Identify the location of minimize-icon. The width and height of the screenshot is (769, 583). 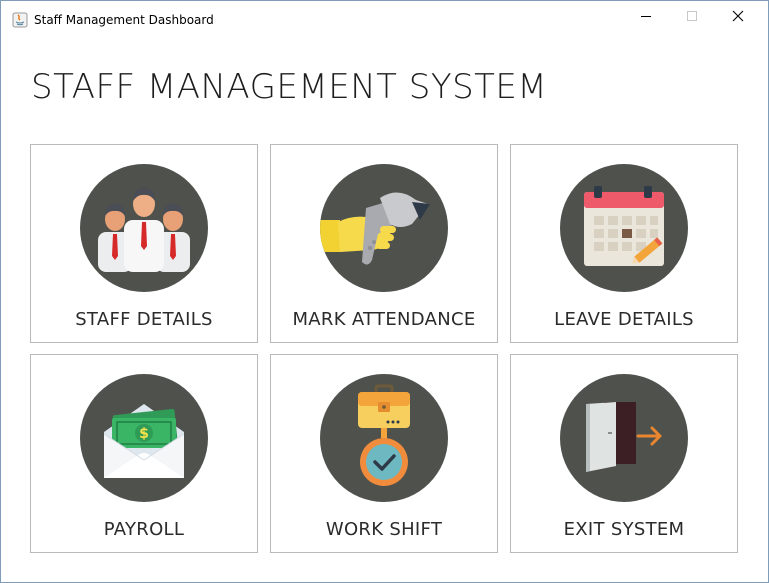
(646, 16).